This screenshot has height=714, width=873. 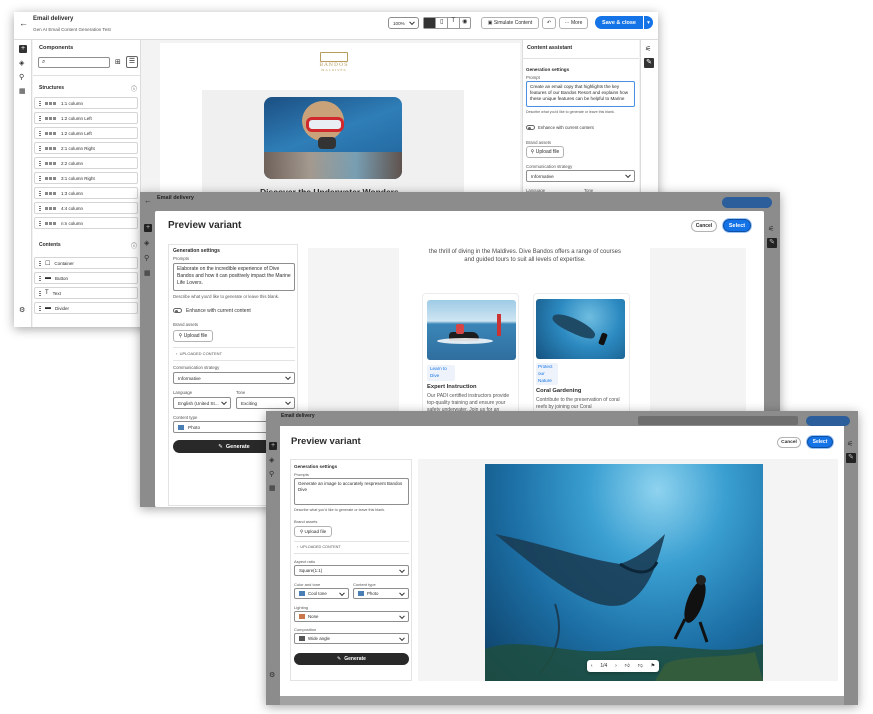 What do you see at coordinates (23, 23) in the screenshot?
I see `back-arrow-icon: ←` at bounding box center [23, 23].